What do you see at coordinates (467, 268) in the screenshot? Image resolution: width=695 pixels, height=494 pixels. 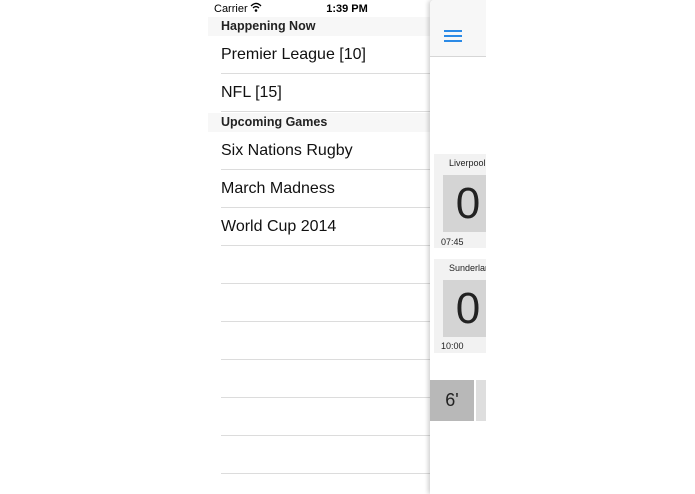 I see `team-name: Sunderland` at bounding box center [467, 268].